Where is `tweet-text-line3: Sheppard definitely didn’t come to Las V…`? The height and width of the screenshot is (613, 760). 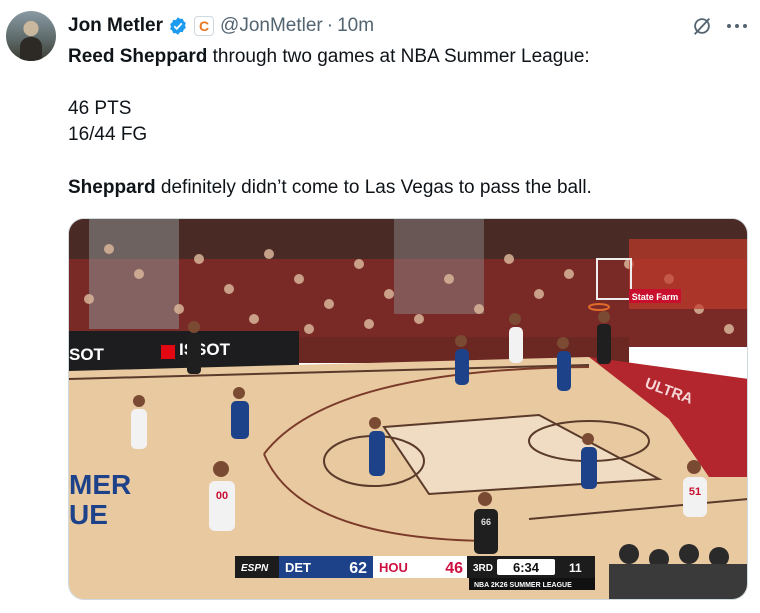 tweet-text-line3: Sheppard definitely didn’t come to Las V… is located at coordinates (330, 188).